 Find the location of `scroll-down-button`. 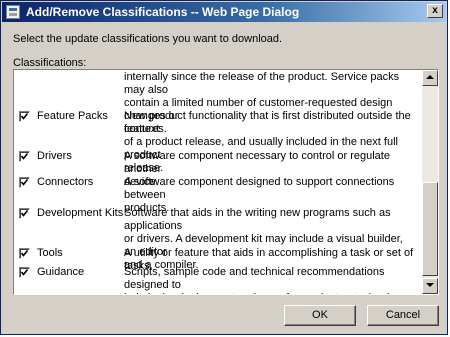

scroll-down-button is located at coordinates (430, 286).